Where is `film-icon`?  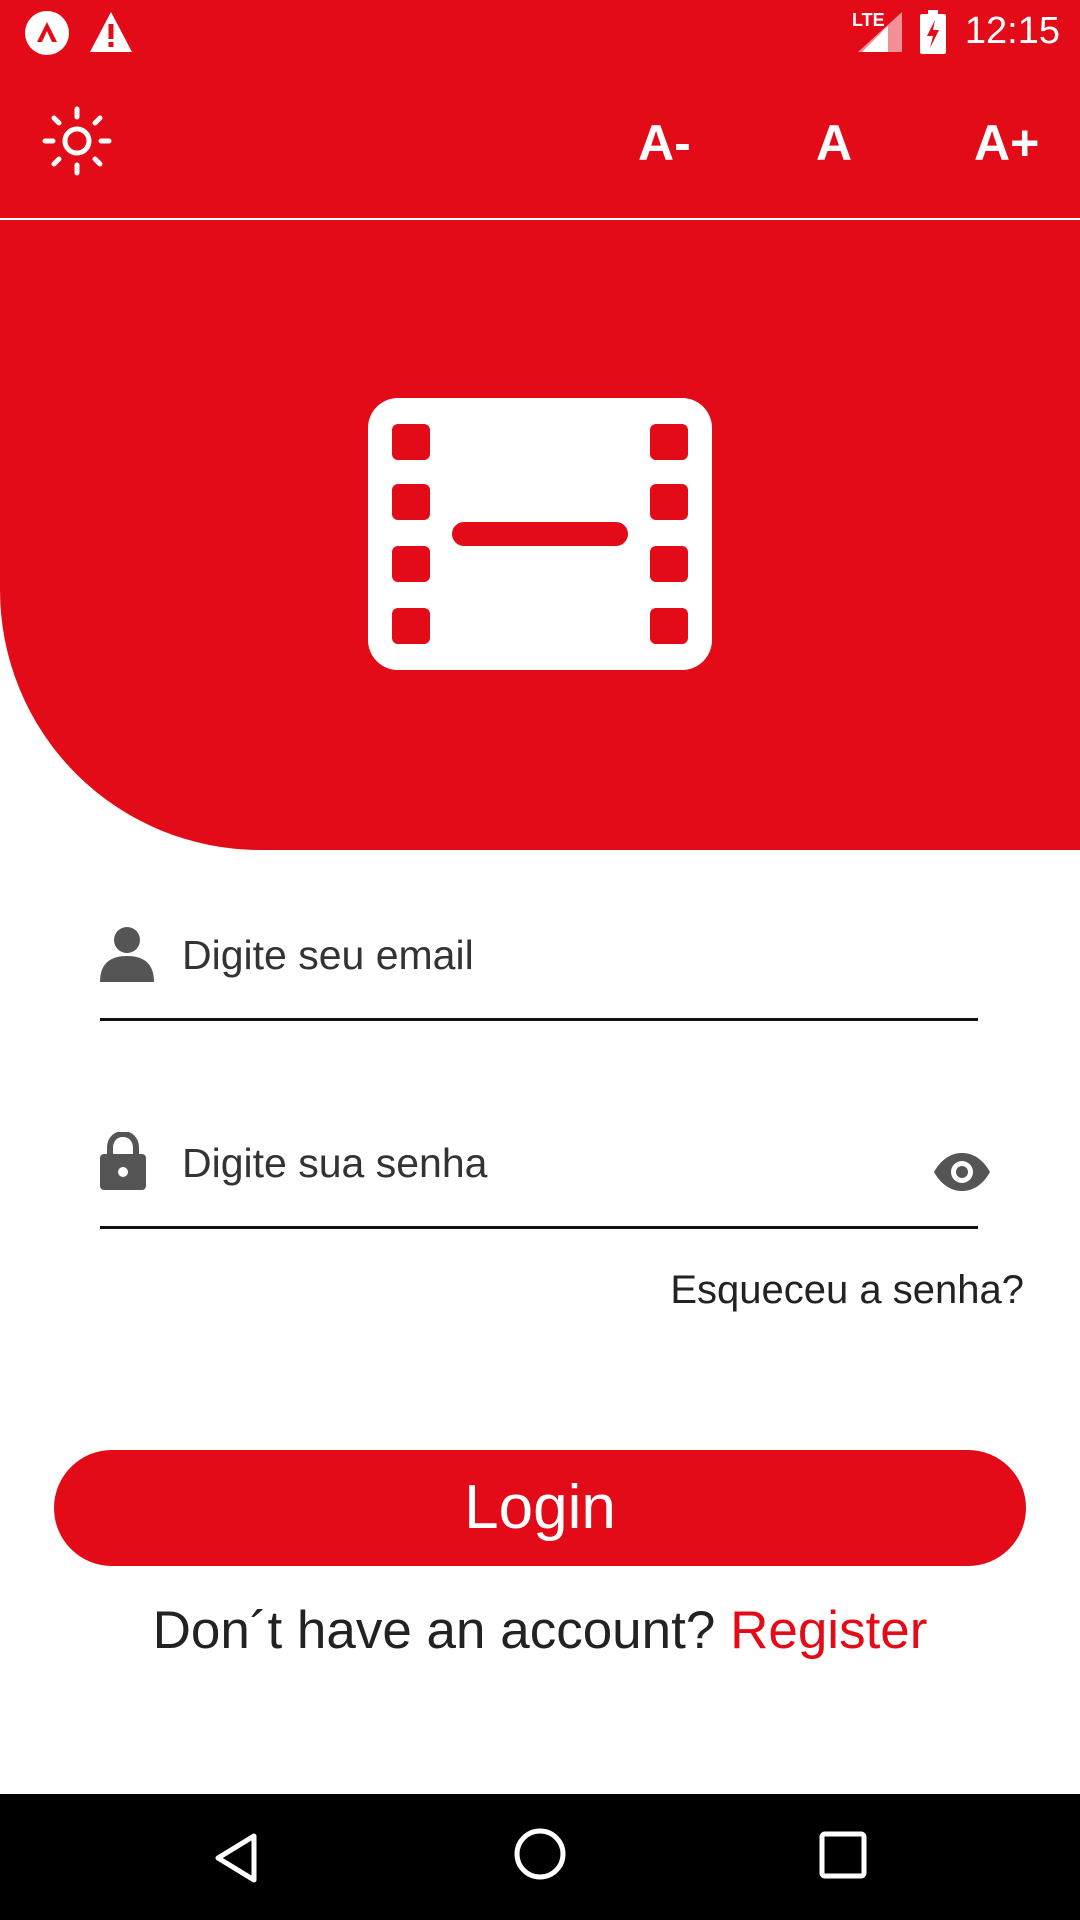 film-icon is located at coordinates (540, 534).